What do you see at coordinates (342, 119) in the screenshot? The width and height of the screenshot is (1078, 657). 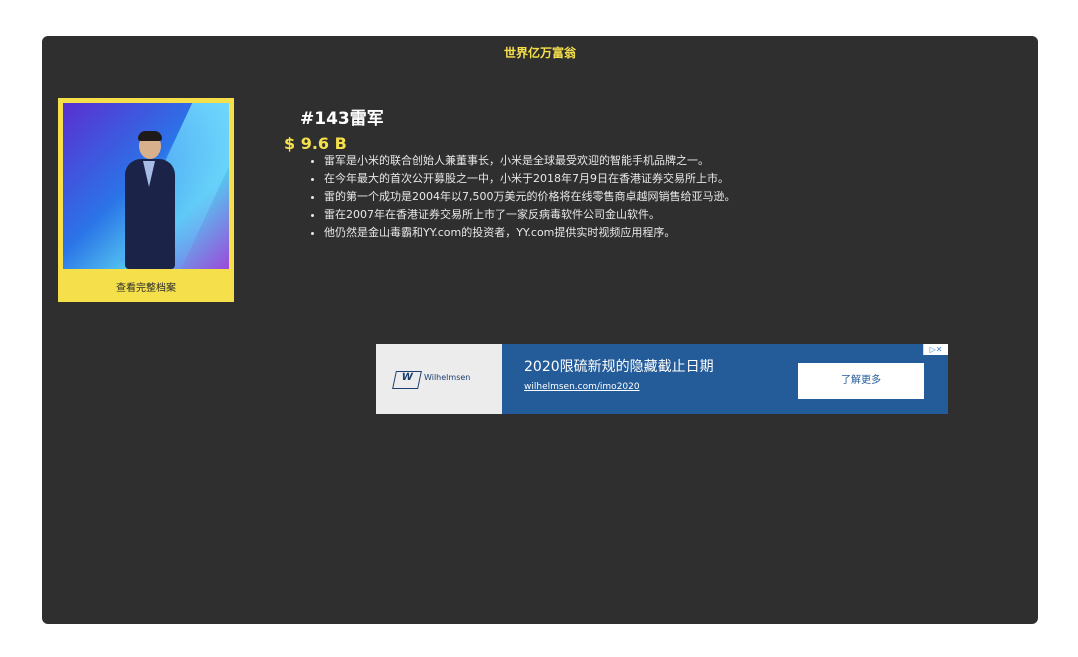 I see `person-name: #143雷军` at bounding box center [342, 119].